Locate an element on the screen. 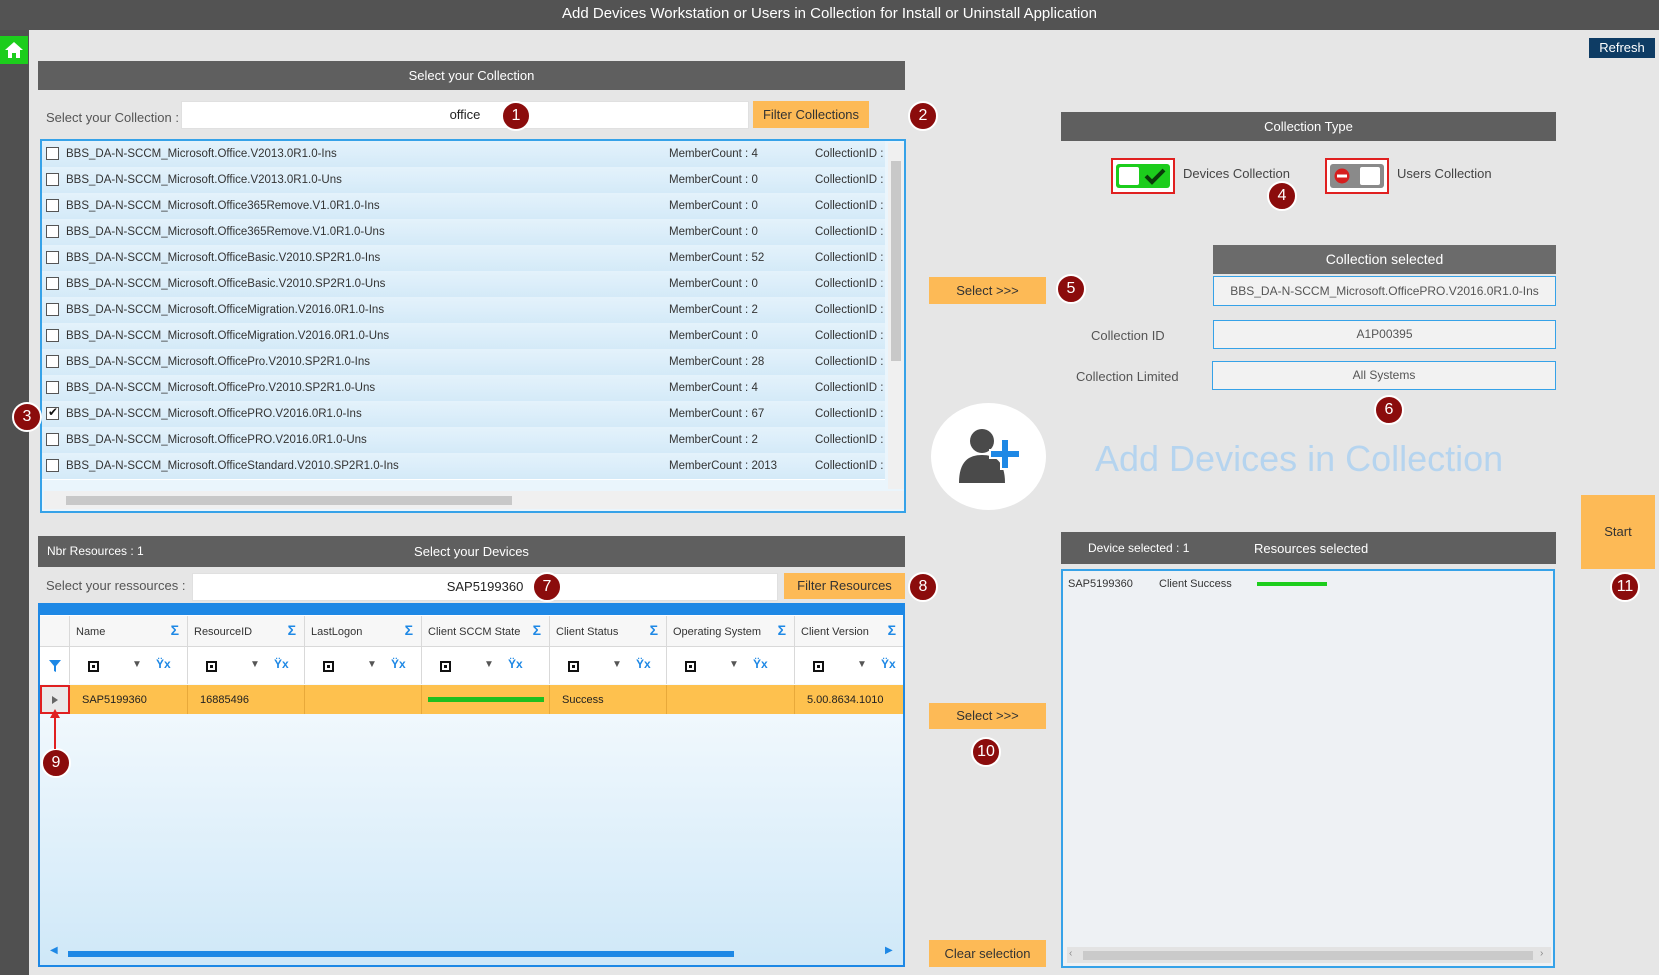 The image size is (1659, 975). row-expand-arrow-icon is located at coordinates (55, 700).